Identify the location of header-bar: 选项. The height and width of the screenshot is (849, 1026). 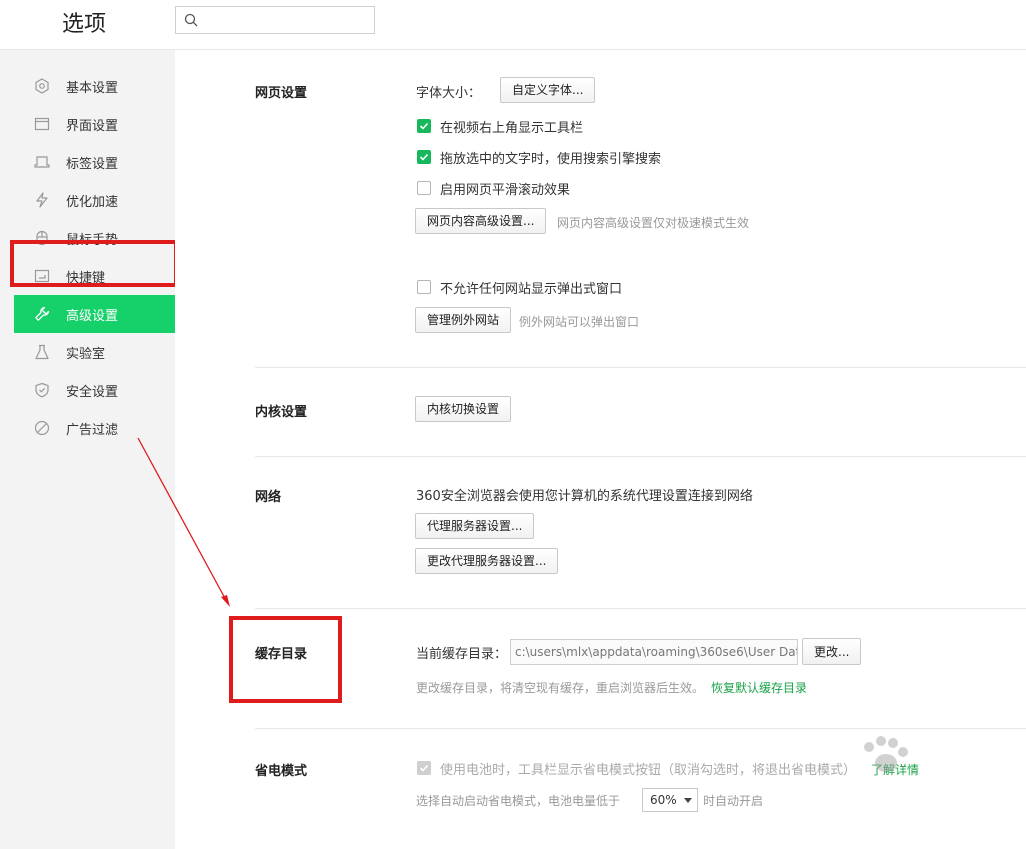
(513, 25).